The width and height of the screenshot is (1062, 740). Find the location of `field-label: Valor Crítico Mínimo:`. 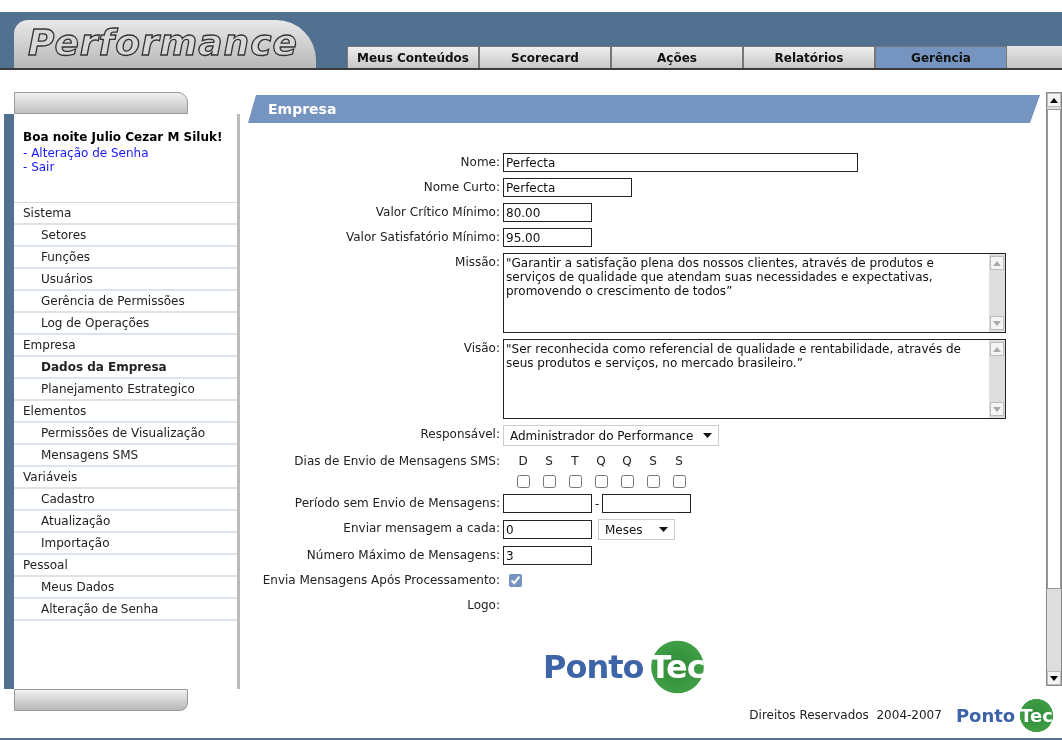

field-label: Valor Crítico Mínimo: is located at coordinates (437, 212).